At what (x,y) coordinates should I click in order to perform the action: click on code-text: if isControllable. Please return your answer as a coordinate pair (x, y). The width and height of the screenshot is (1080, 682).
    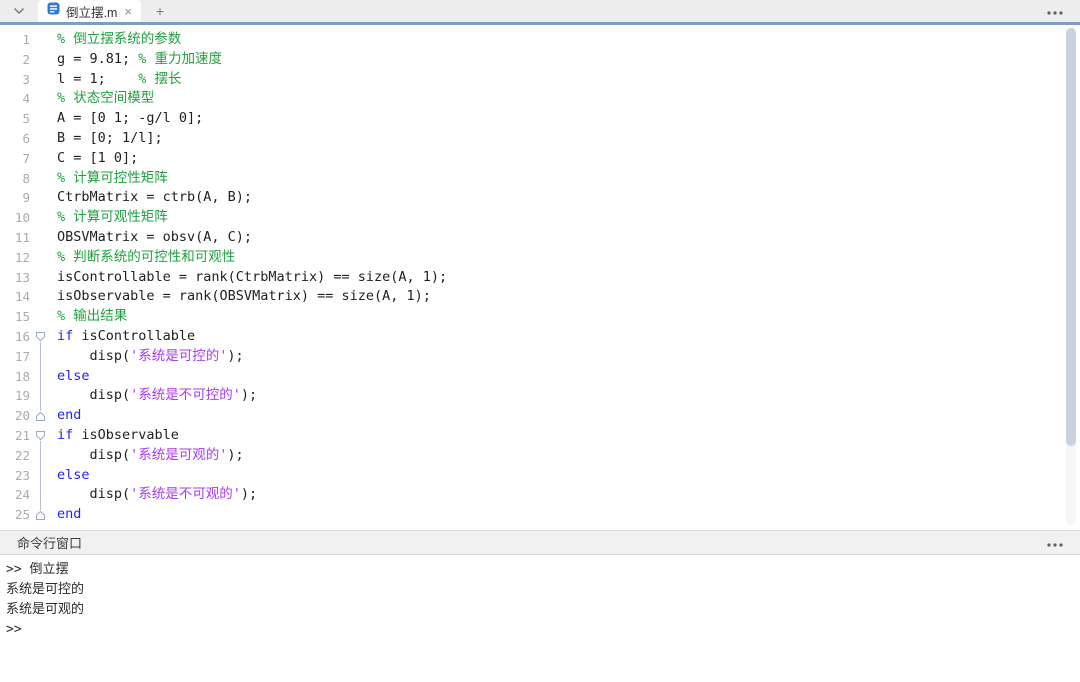
    Looking at the image, I should click on (126, 335).